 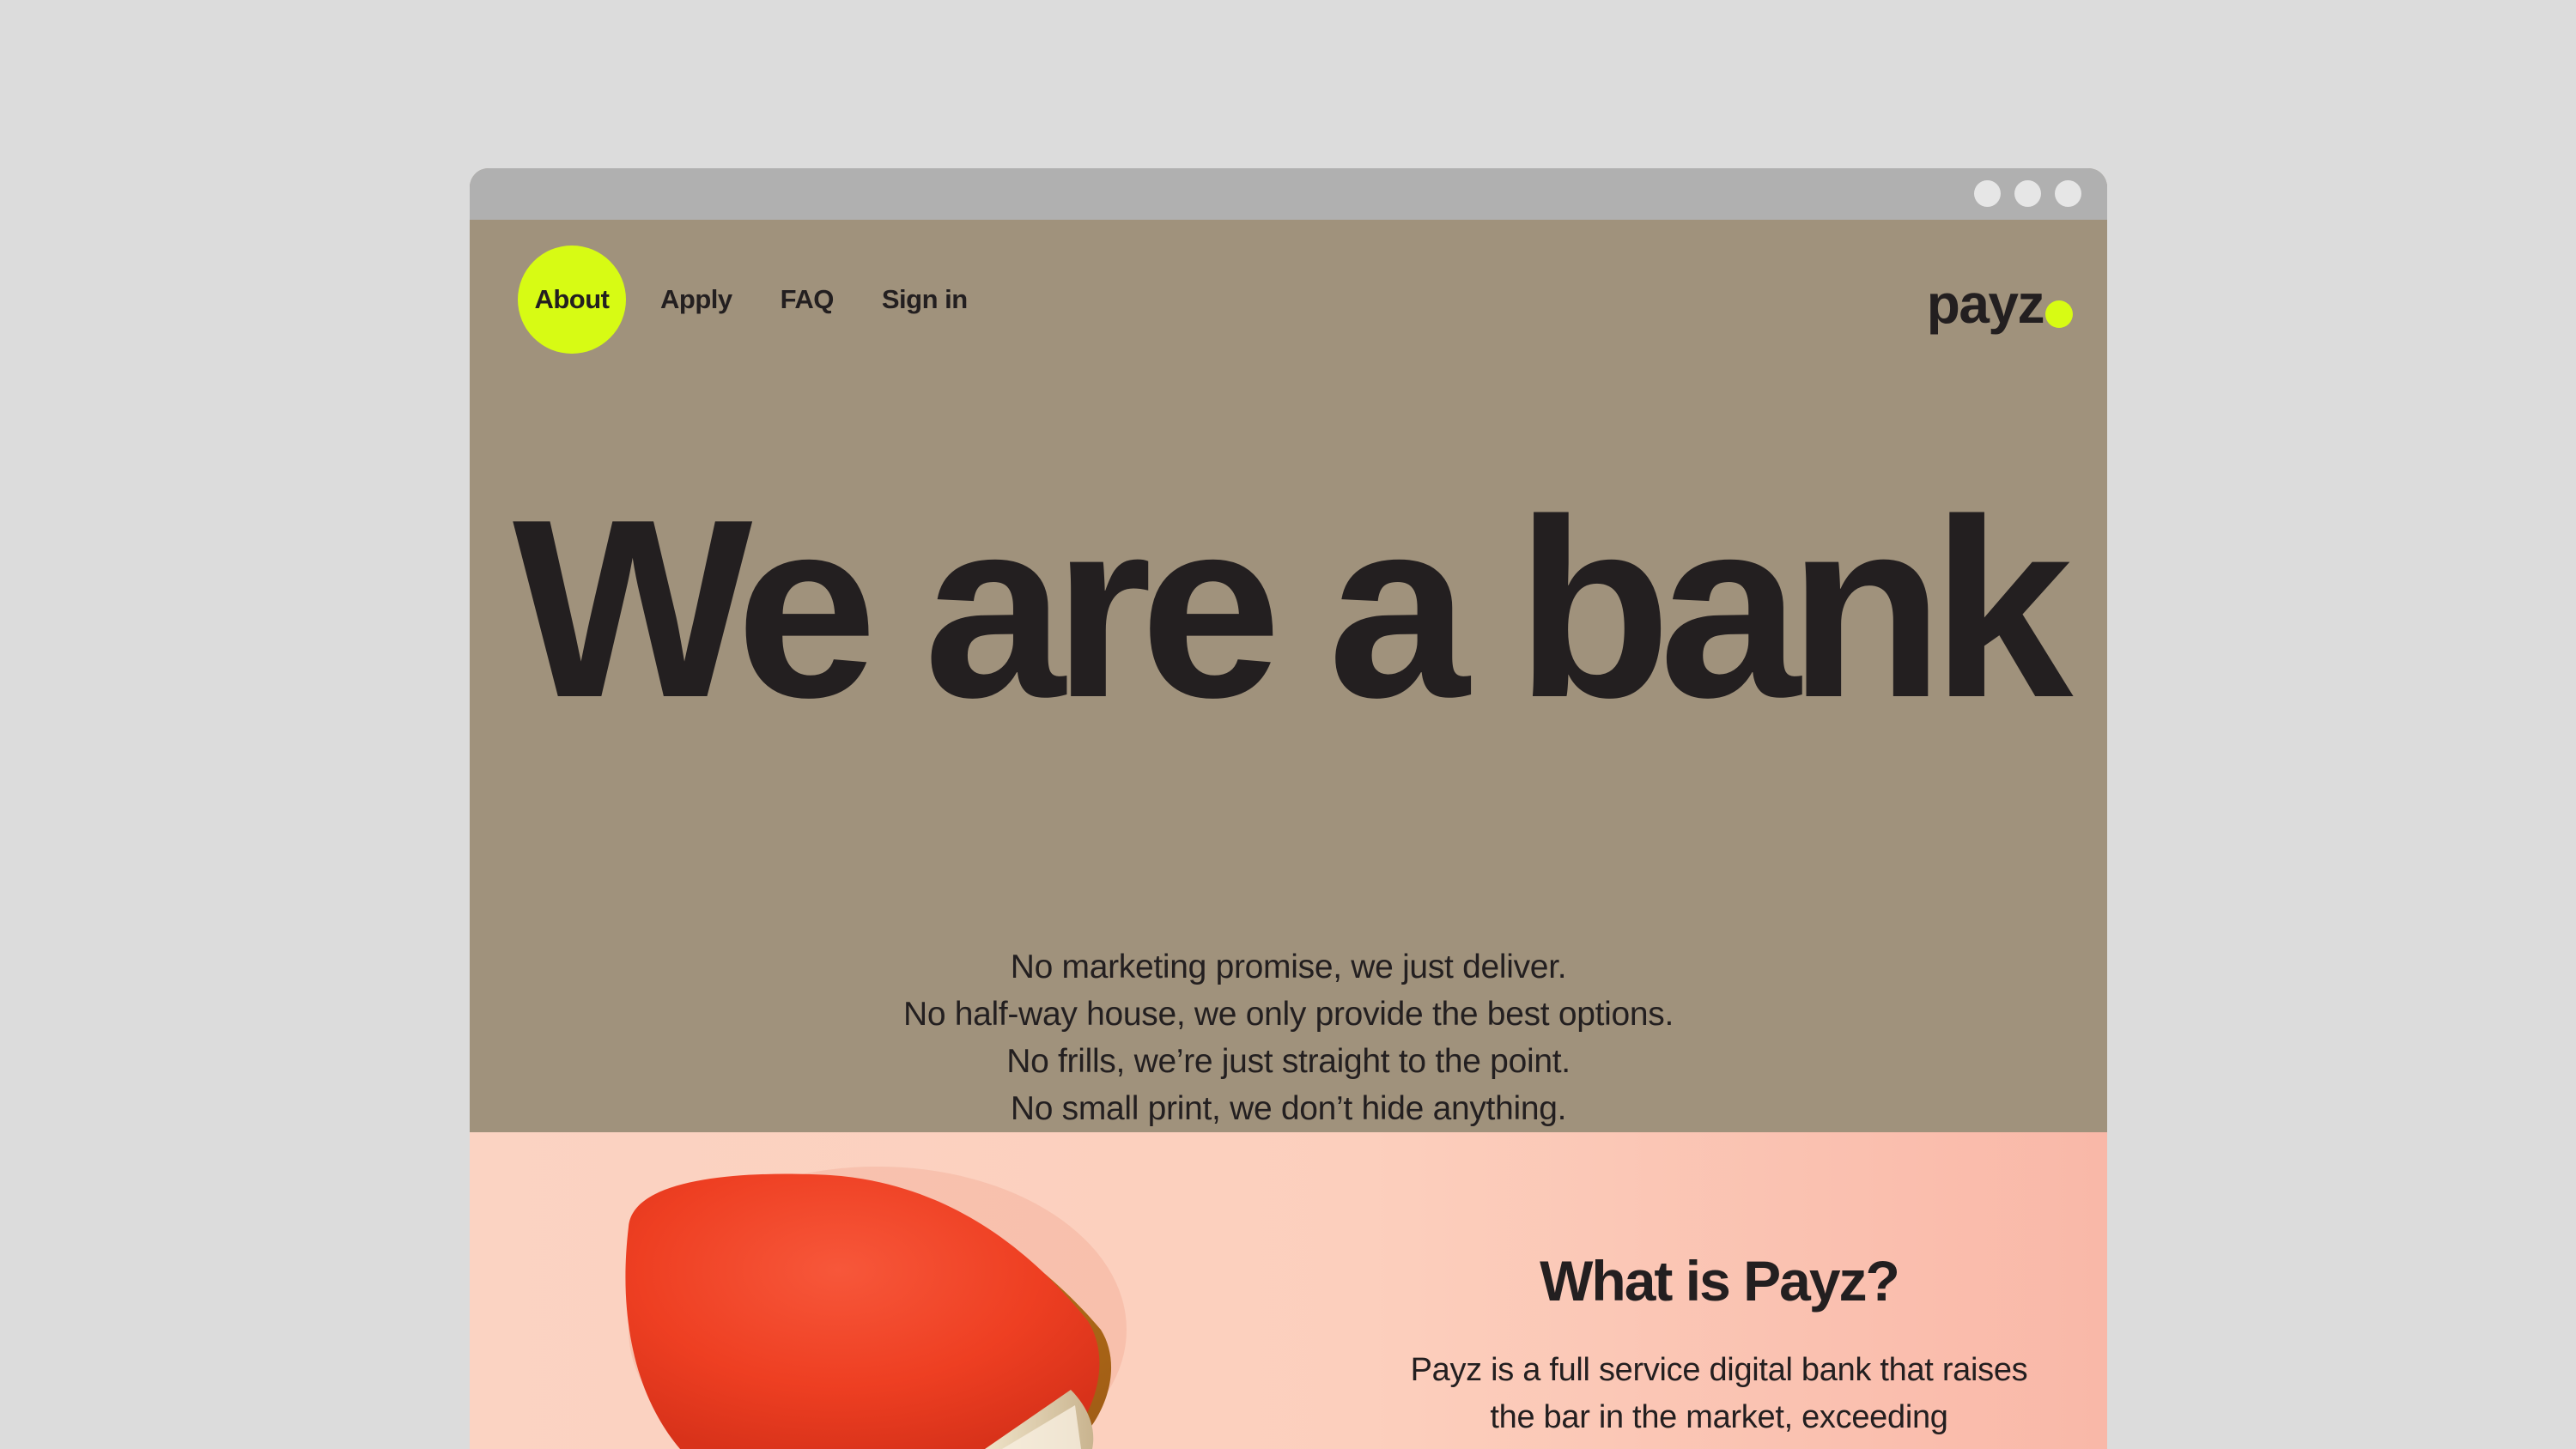 I want to click on logo-dot-icon, so click(x=2059, y=314).